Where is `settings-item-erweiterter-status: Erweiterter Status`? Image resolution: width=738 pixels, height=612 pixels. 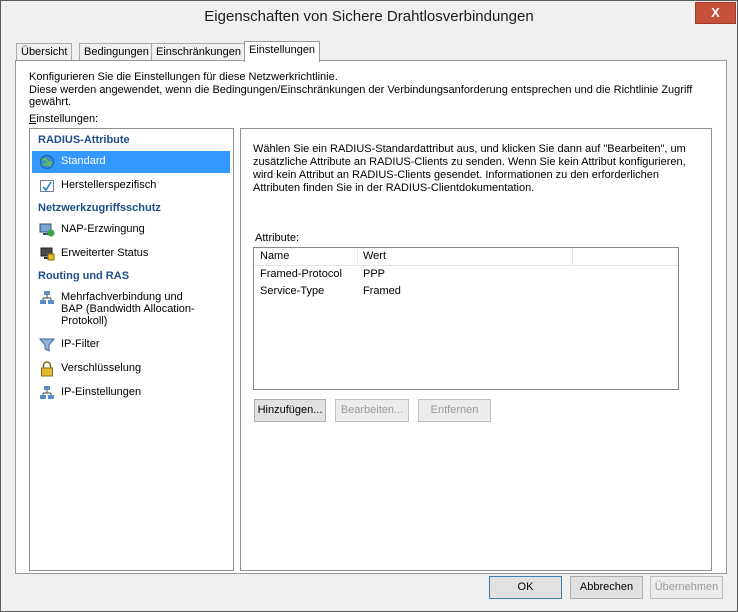 settings-item-erweiterter-status: Erweiterter Status is located at coordinates (131, 254).